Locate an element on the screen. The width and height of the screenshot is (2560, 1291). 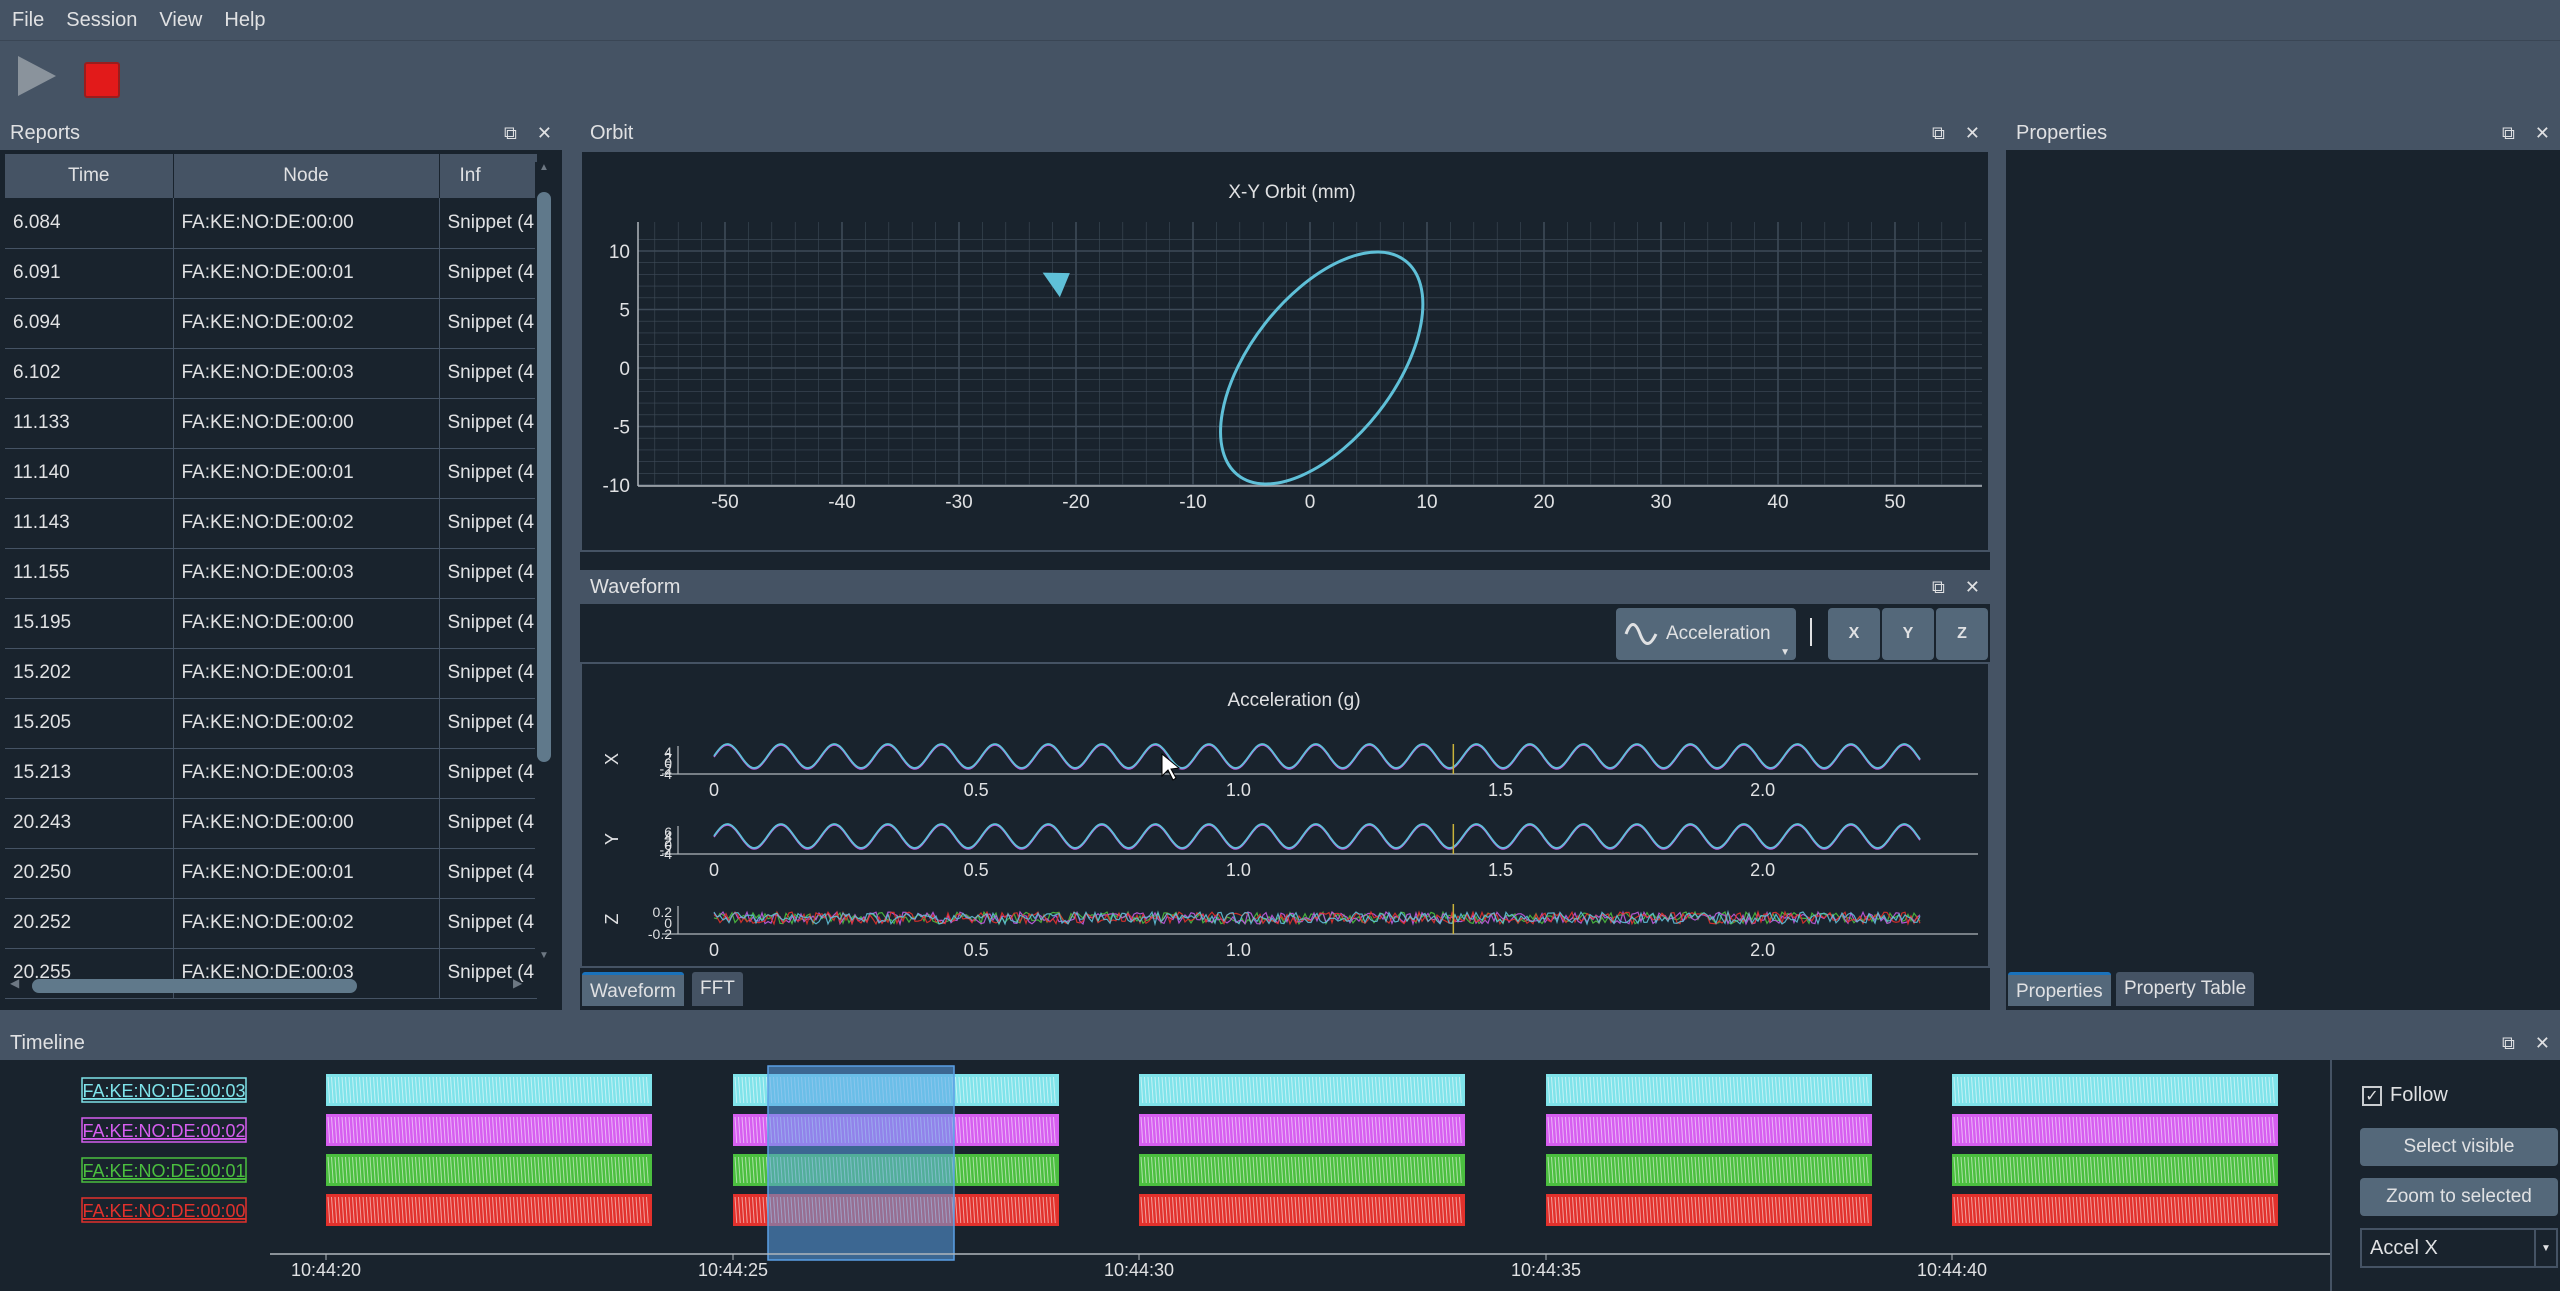
table-row: 11.133 FA:KE:NO:DE:00:00 Snippet (4 is located at coordinates (271, 423).